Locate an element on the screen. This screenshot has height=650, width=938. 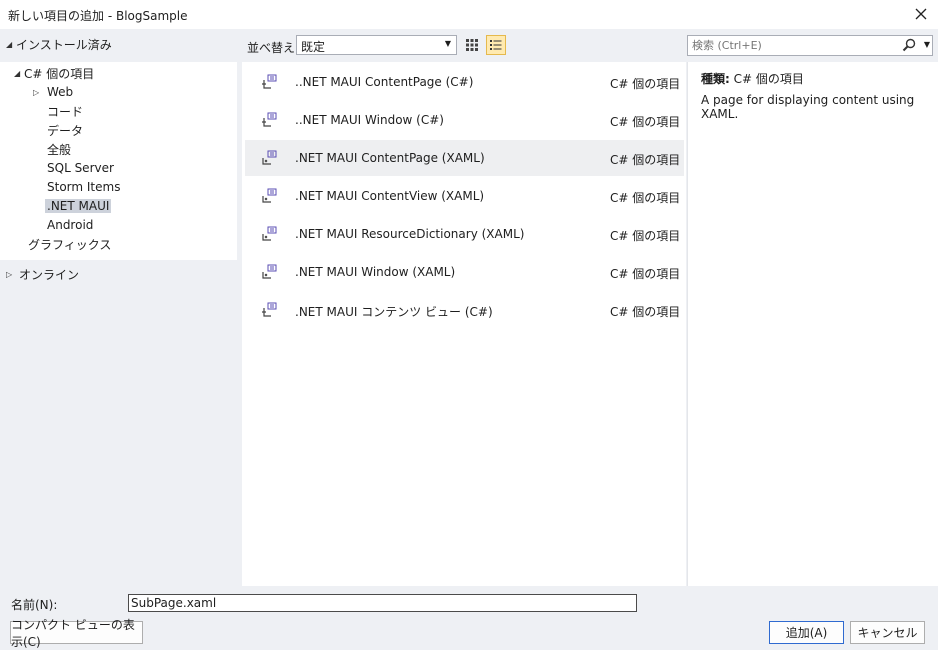
list-item: .NET MAUI ContentPage (XAML) C# 個の項目 is located at coordinates (464, 158).